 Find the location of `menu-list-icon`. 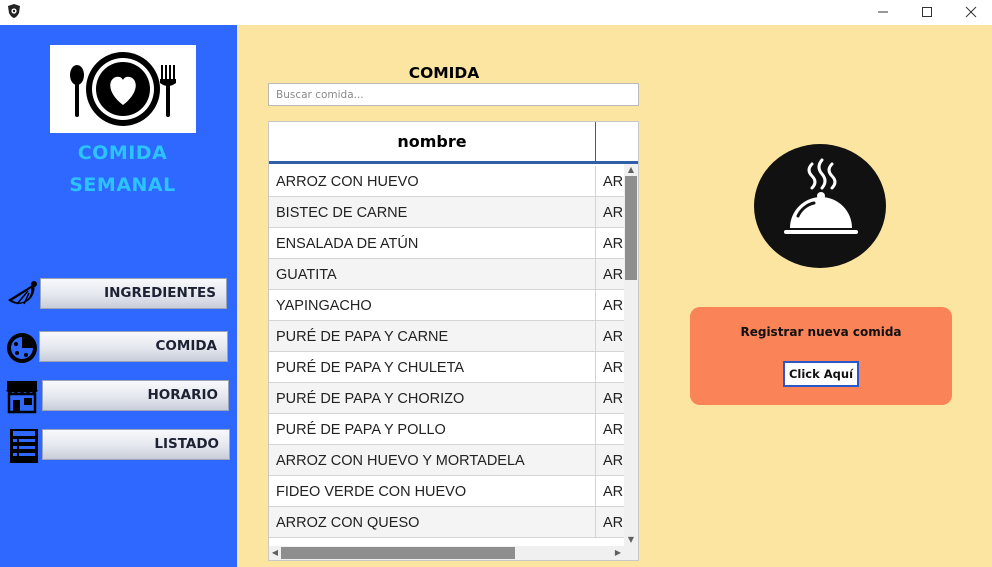

menu-list-icon is located at coordinates (24, 445).